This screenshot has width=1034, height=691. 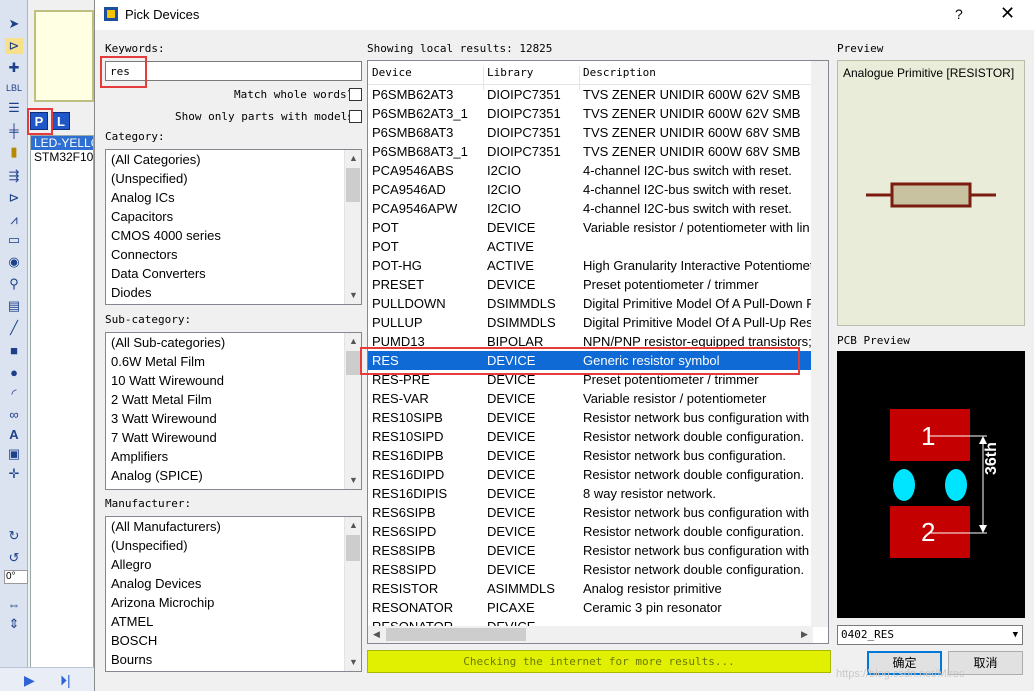 I want to click on library-manager-button: L, so click(x=61, y=121).